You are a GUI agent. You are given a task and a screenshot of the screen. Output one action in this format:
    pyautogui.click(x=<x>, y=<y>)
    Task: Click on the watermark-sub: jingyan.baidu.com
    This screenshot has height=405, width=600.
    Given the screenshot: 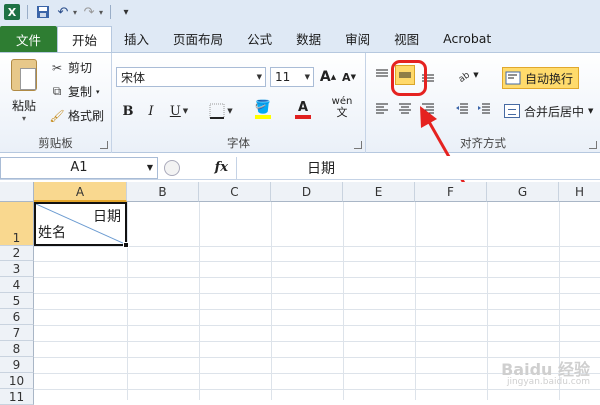 What is the action you would take?
    pyautogui.click(x=548, y=382)
    